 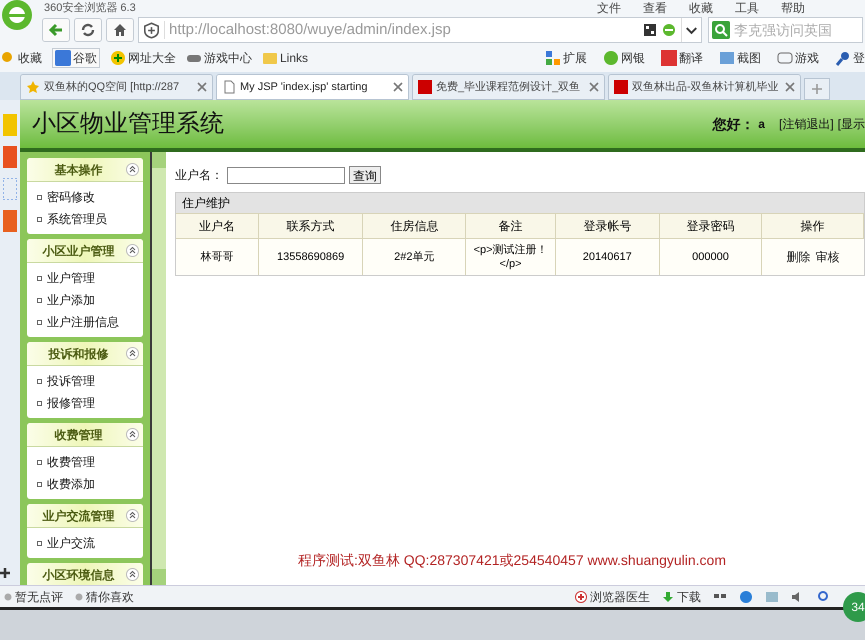 What do you see at coordinates (143, 58) in the screenshot?
I see `bookmark-item: 网址大全` at bounding box center [143, 58].